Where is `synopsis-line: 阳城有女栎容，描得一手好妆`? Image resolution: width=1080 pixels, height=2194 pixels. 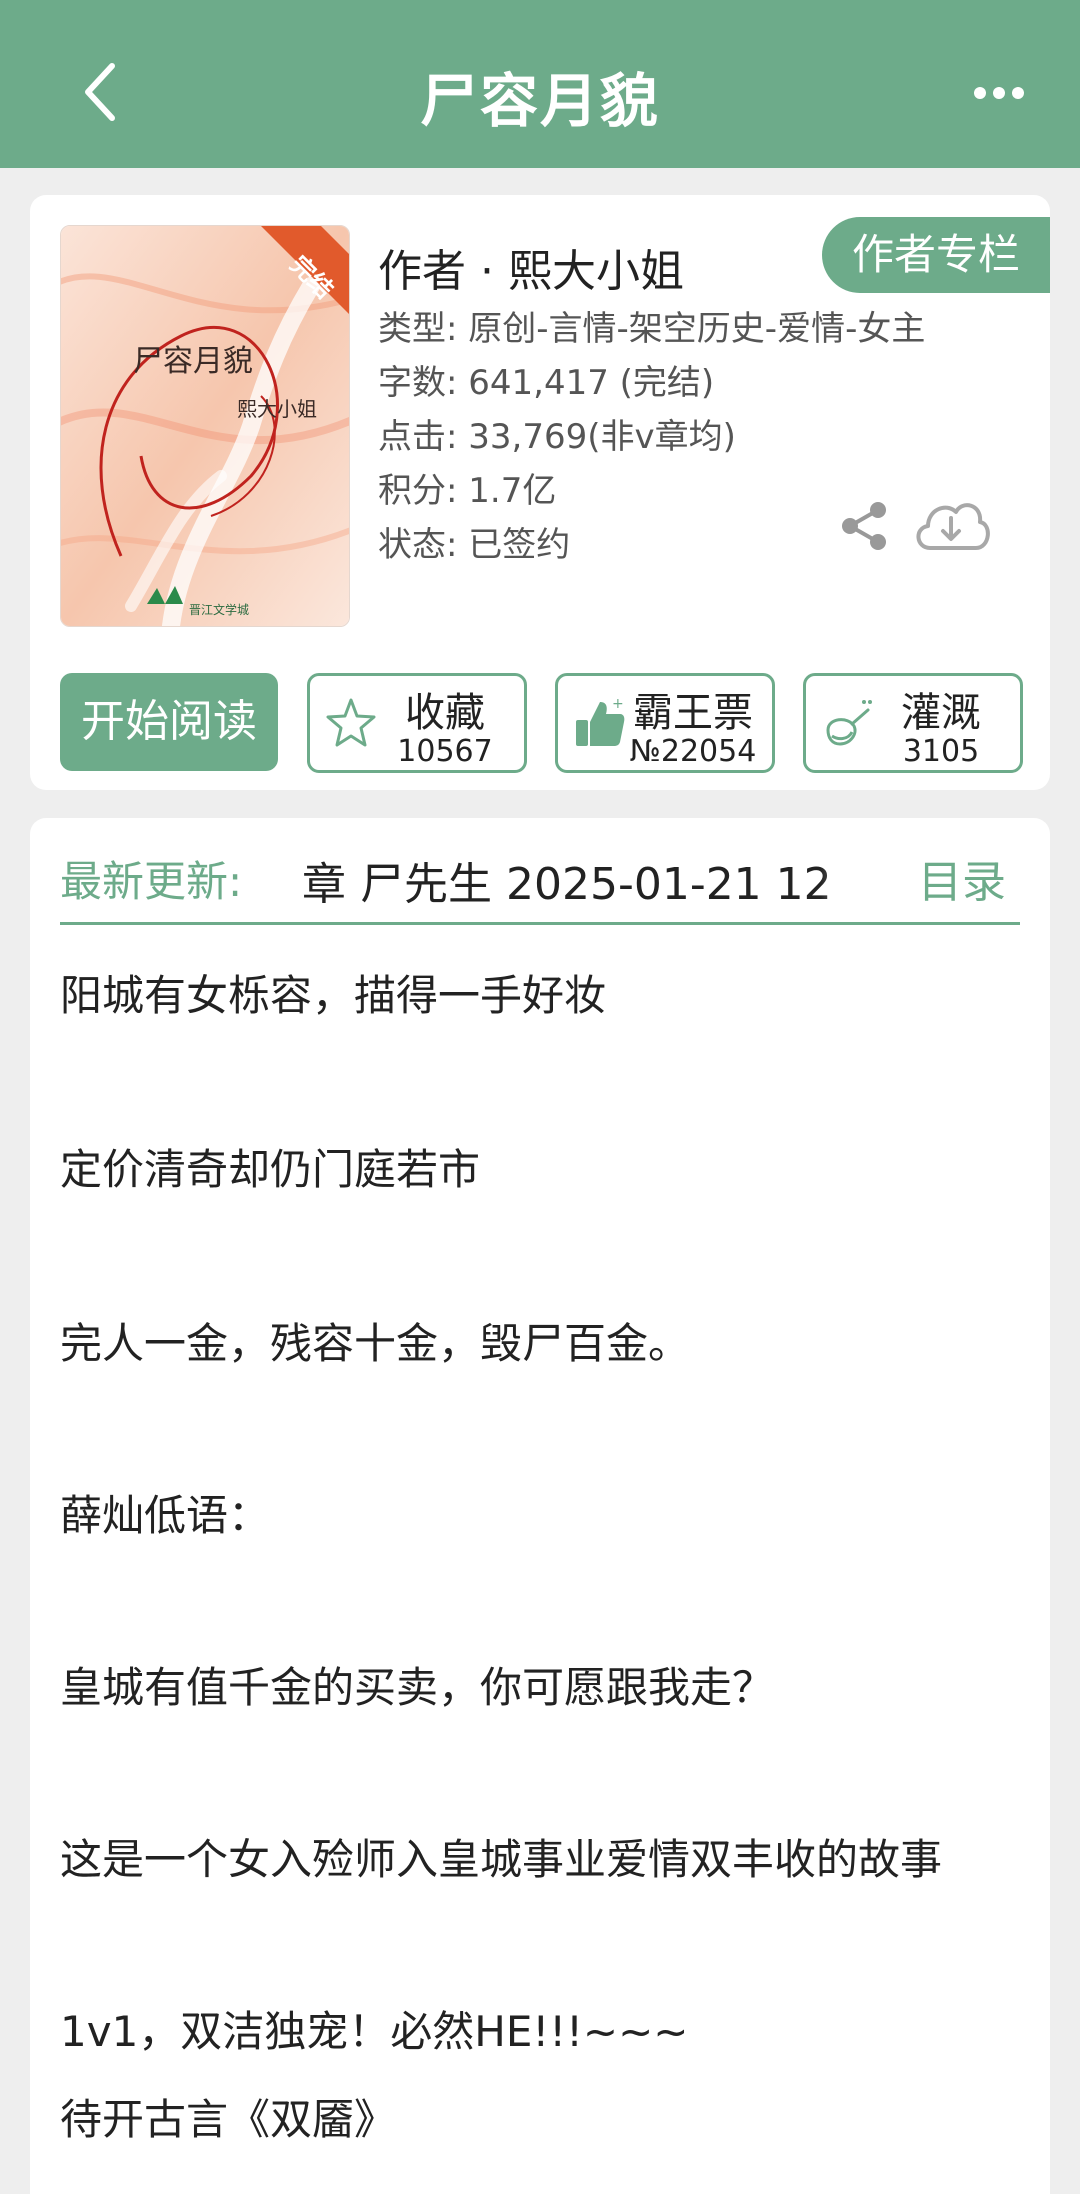
synopsis-line: 阳城有女栎容，描得一手好妆 is located at coordinates (333, 995).